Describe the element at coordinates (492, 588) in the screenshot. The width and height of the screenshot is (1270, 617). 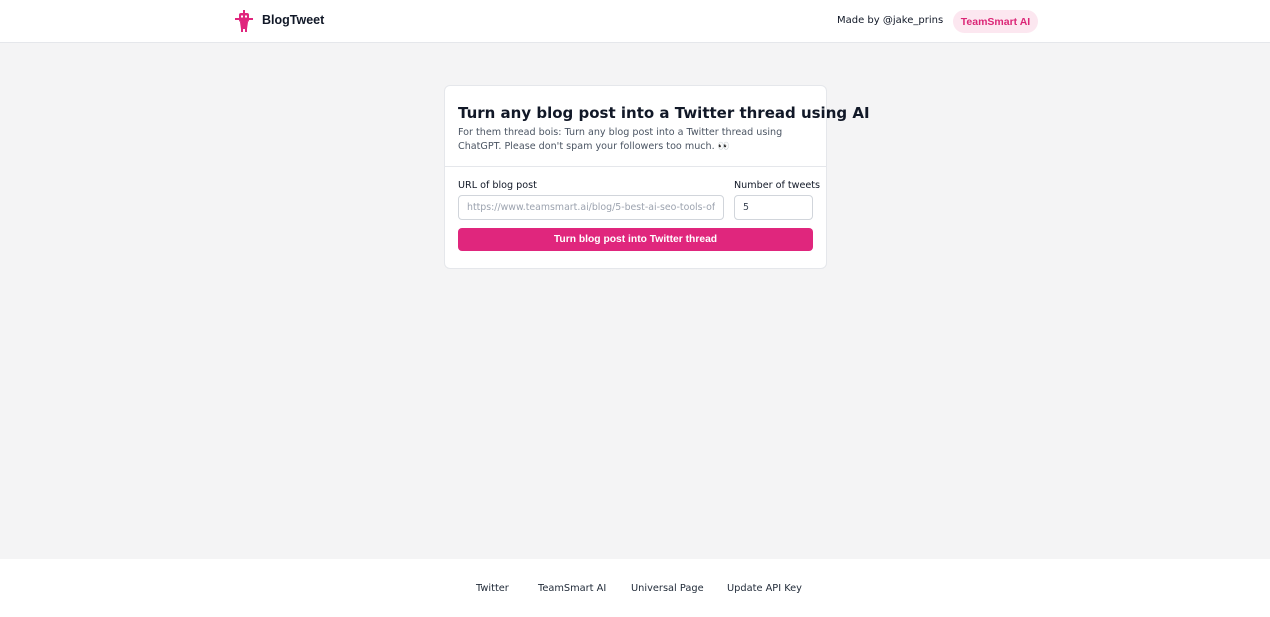
I see `footer-link-twitter: Twitter` at that location.